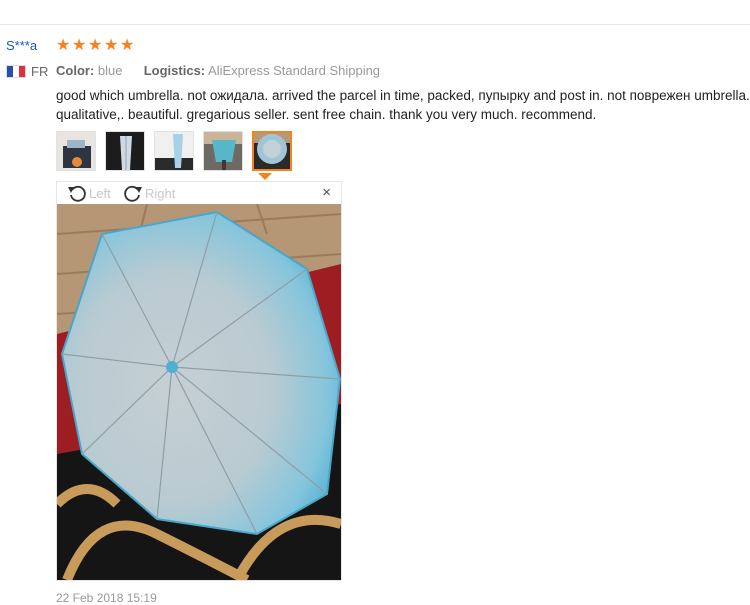 The image size is (750, 605). Describe the element at coordinates (40, 71) in the screenshot. I see `reviewer-country: FR` at that location.